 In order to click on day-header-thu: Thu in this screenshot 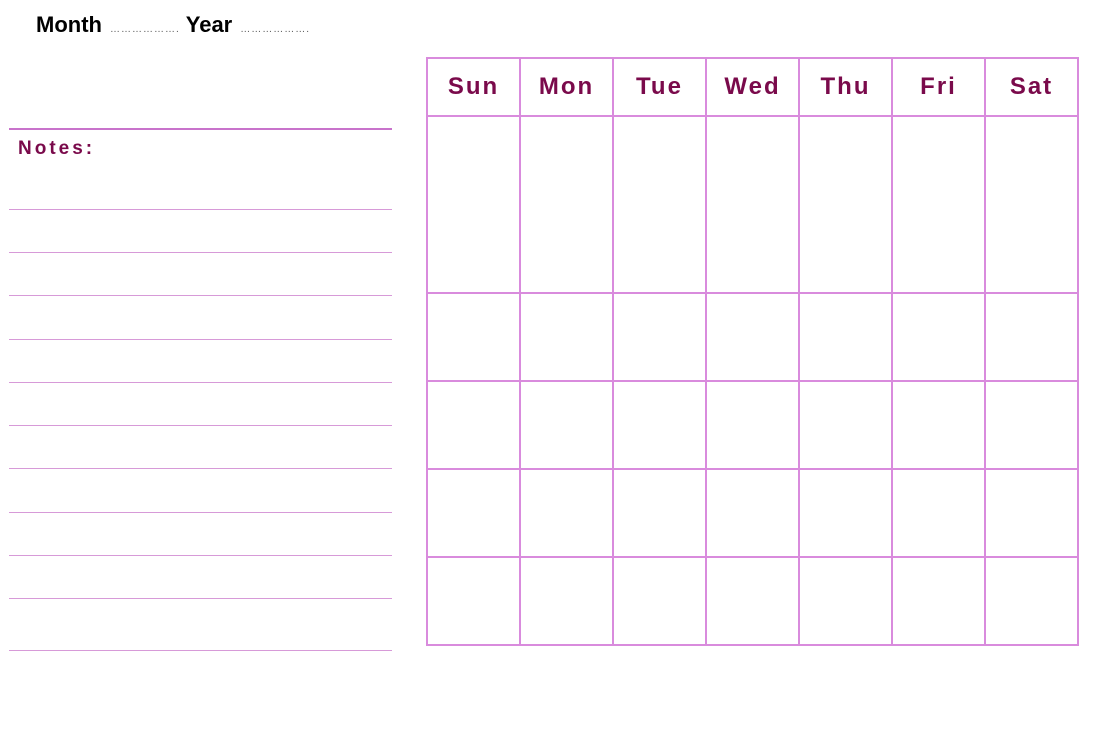, I will do `click(845, 87)`.